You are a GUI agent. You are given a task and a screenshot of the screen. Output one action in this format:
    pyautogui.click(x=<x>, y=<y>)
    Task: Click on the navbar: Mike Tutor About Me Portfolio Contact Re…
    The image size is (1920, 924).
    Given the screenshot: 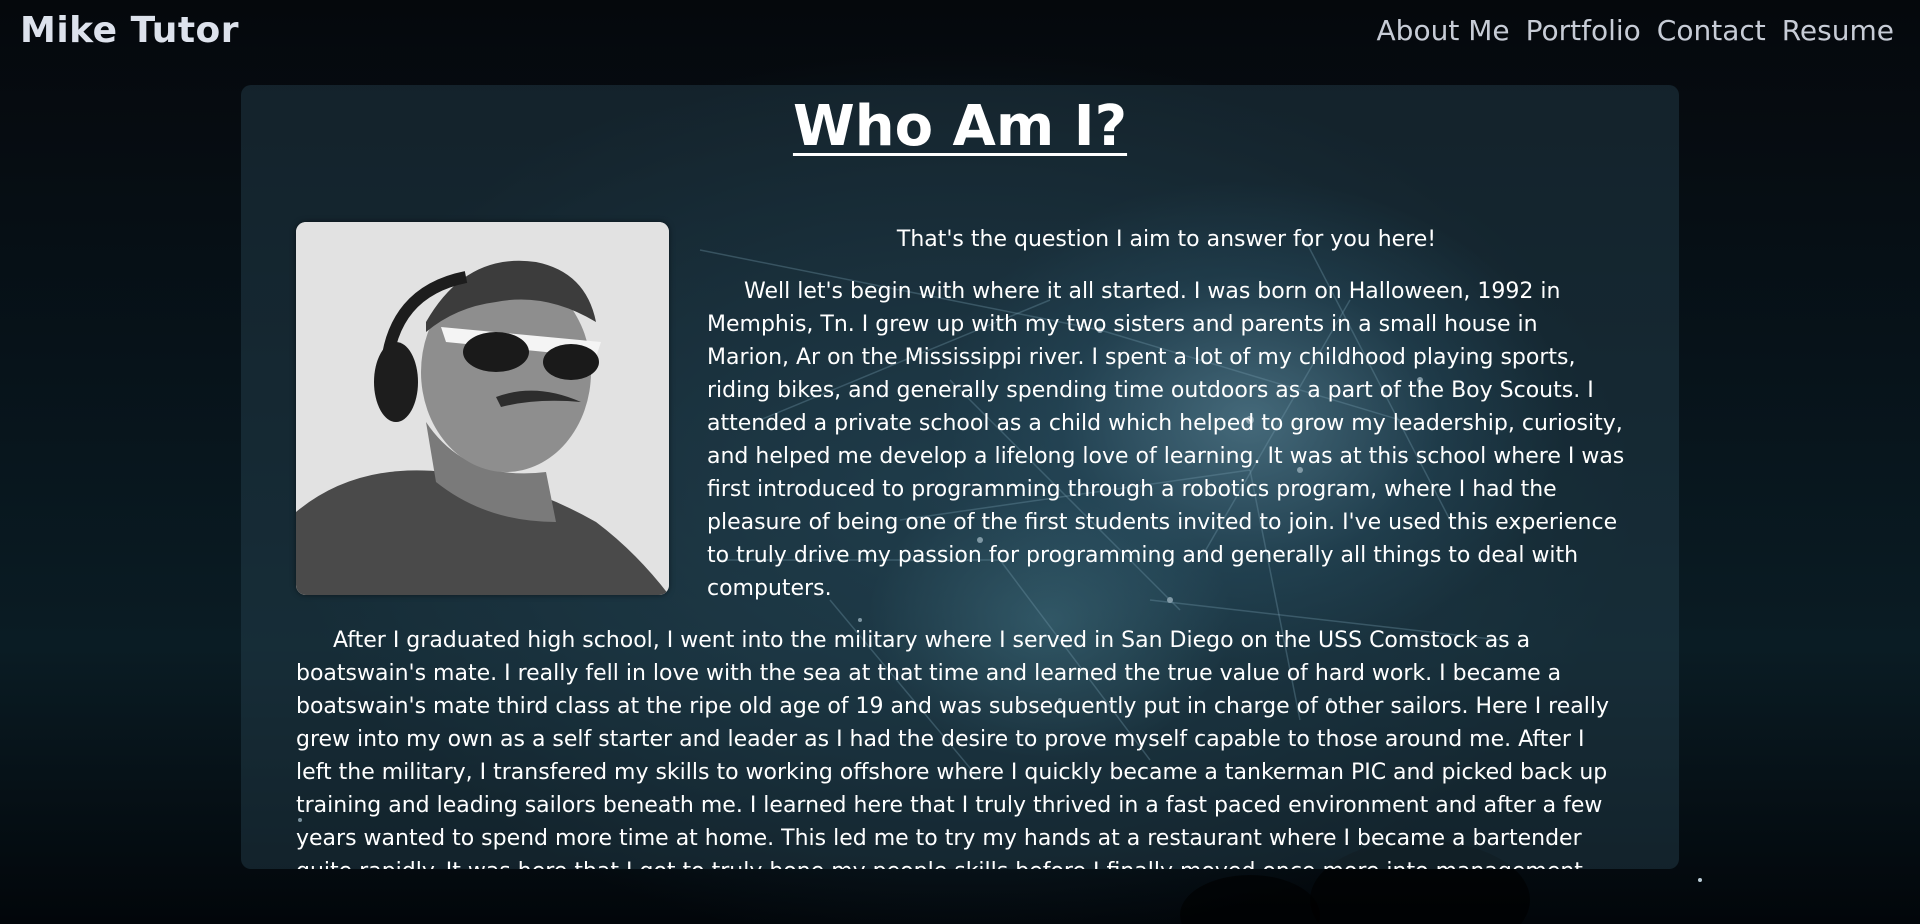 What is the action you would take?
    pyautogui.click(x=960, y=35)
    